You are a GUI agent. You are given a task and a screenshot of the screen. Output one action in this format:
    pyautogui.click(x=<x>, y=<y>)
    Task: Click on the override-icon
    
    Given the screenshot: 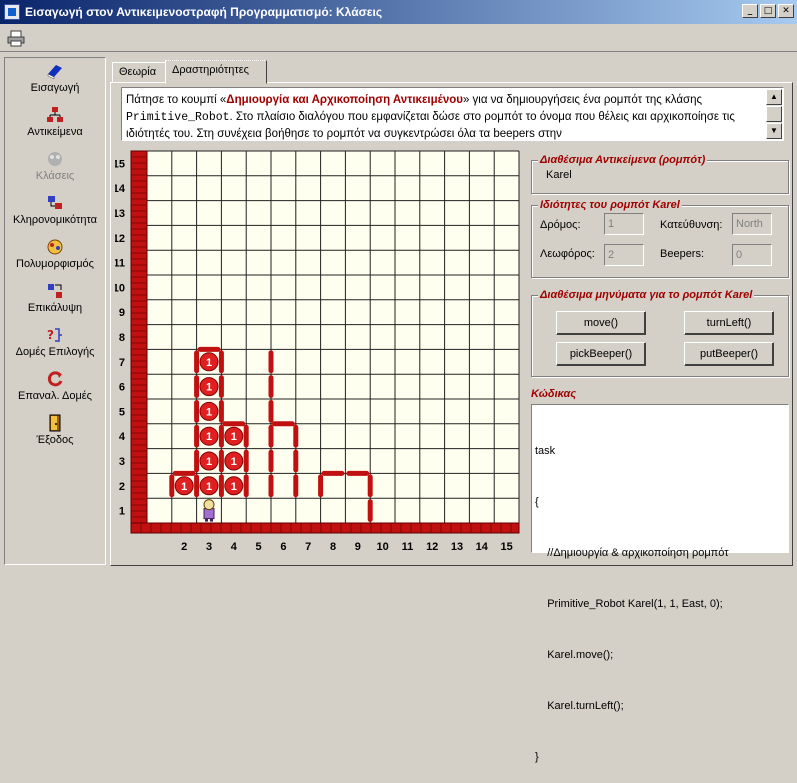 What is the action you would take?
    pyautogui.click(x=55, y=291)
    